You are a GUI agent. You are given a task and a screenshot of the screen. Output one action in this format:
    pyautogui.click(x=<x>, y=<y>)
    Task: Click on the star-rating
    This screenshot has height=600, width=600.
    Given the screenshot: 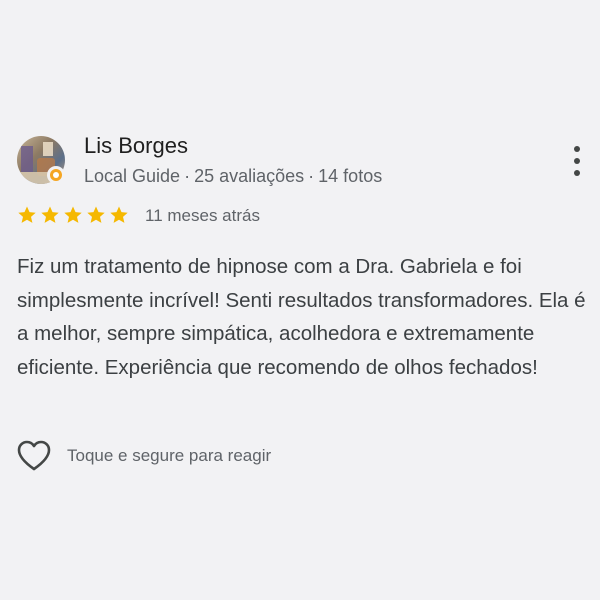 What is the action you would take?
    pyautogui.click(x=73, y=216)
    